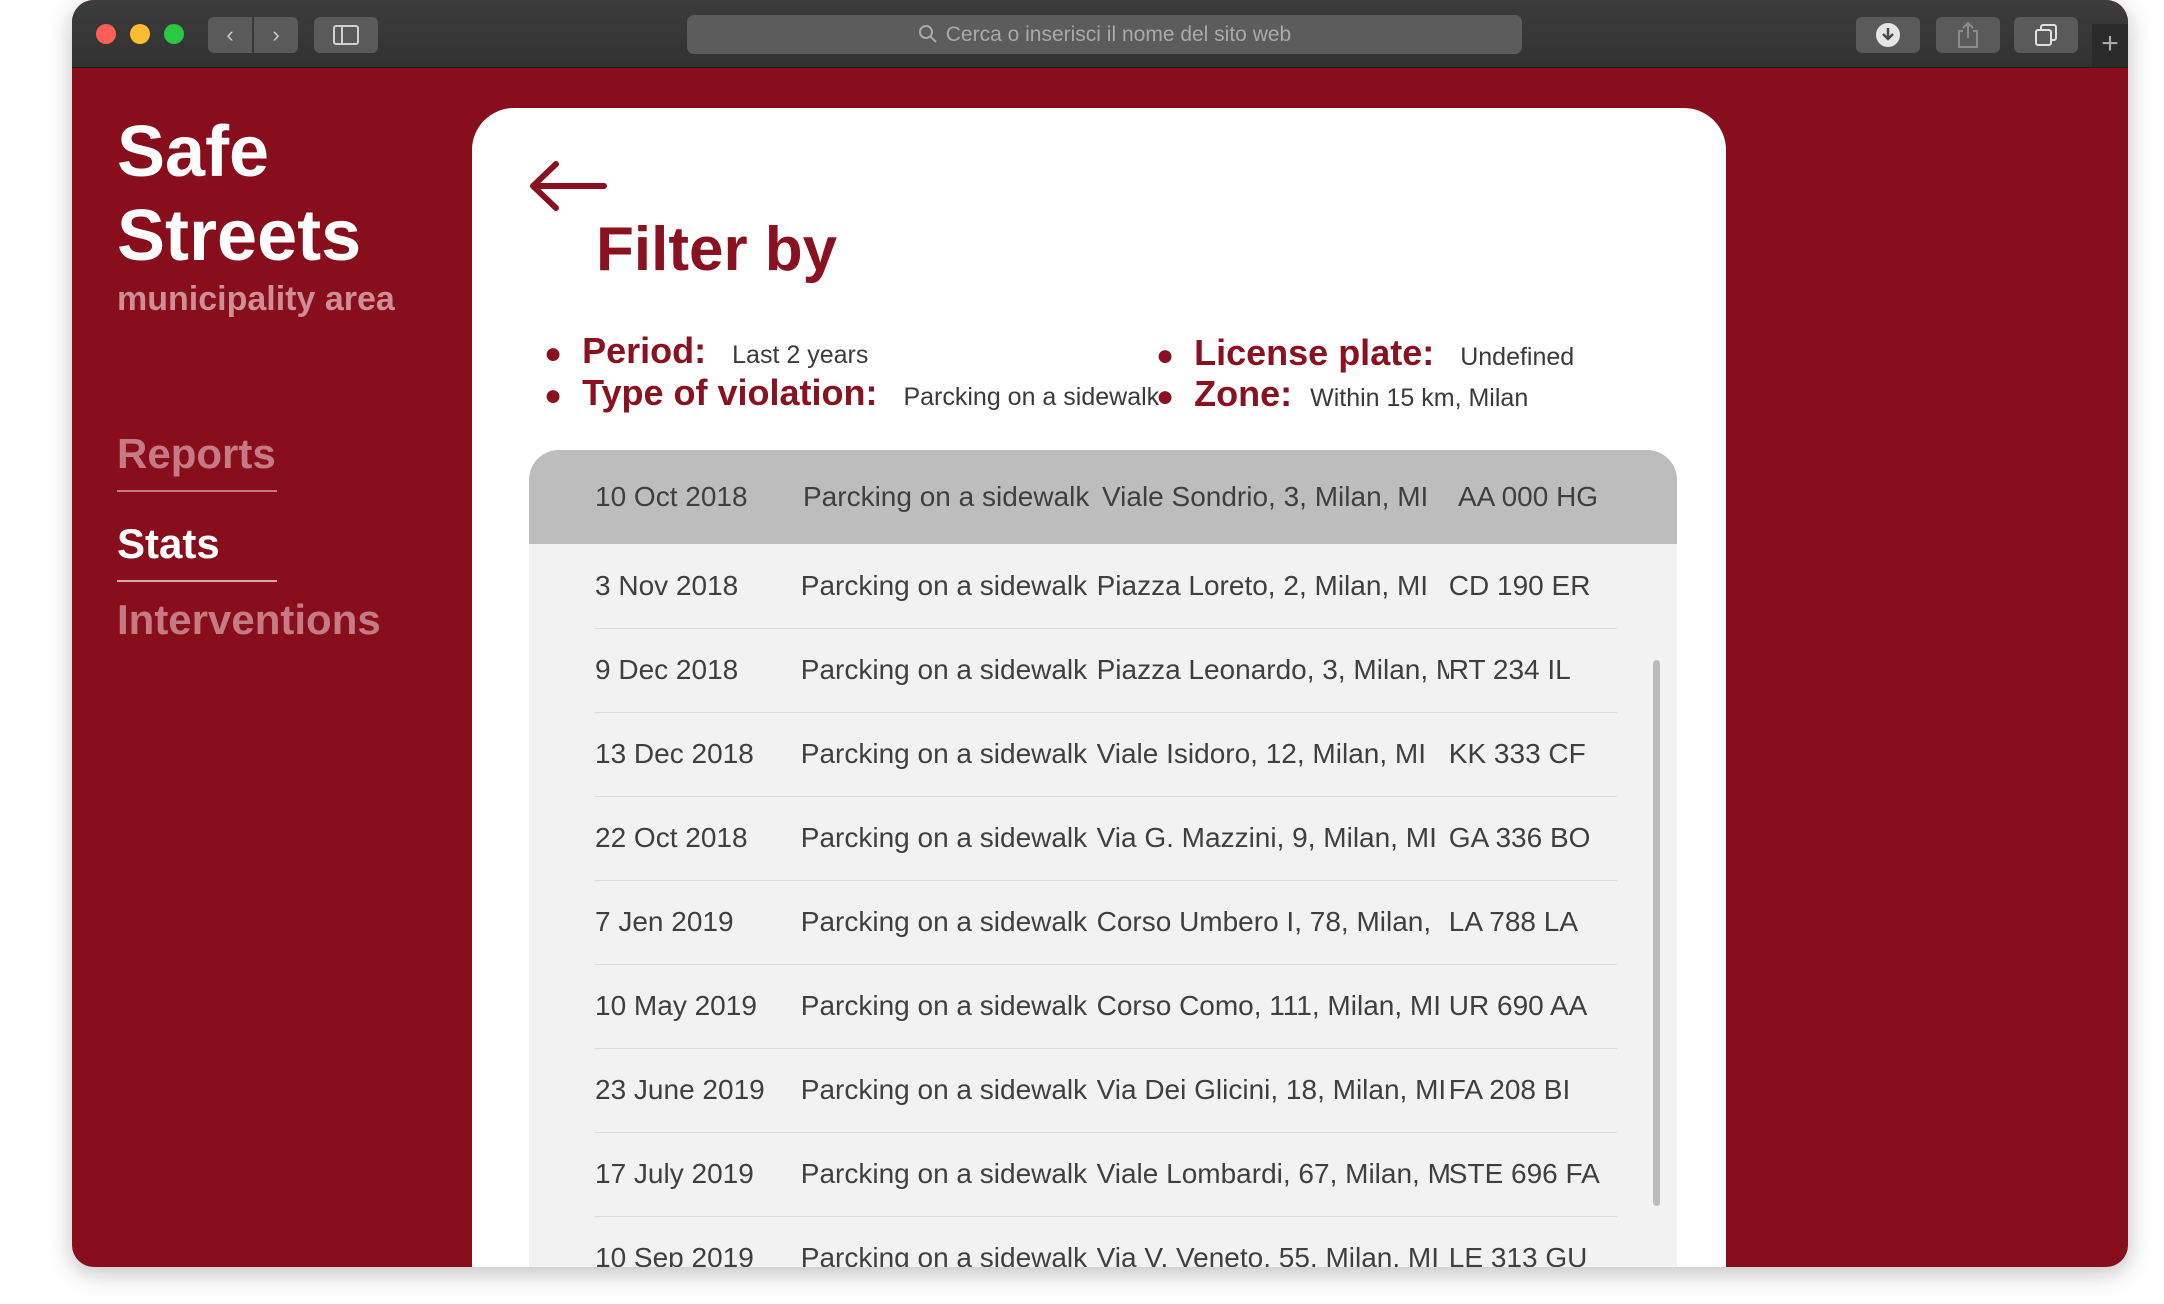 The height and width of the screenshot is (1304, 2164). What do you see at coordinates (927, 34) in the screenshot?
I see `search-icon` at bounding box center [927, 34].